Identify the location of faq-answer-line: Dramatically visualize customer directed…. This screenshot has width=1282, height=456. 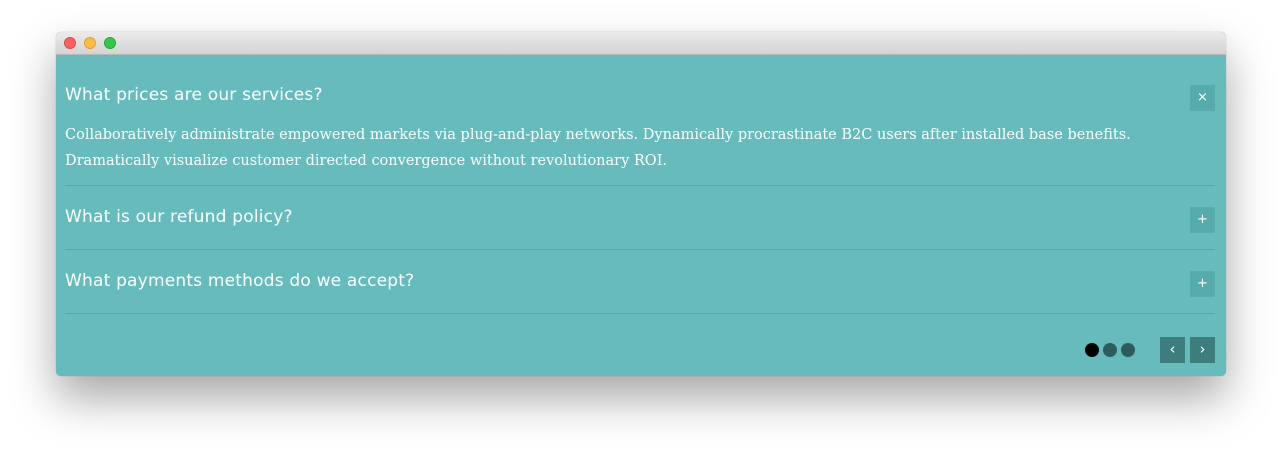
(366, 161).